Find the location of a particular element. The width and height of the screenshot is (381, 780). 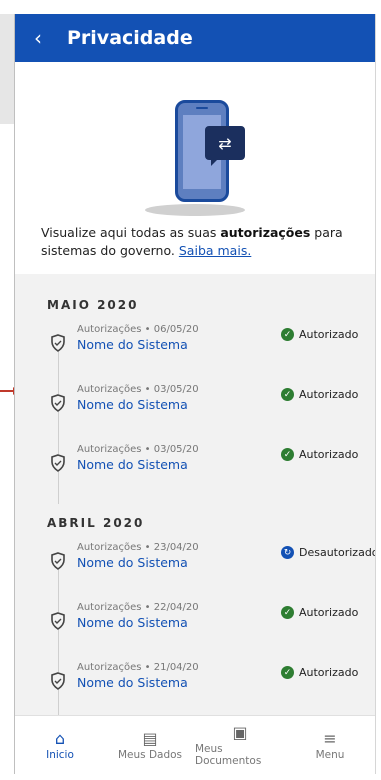

chevron-left-icon: ‹ is located at coordinates (38, 38).